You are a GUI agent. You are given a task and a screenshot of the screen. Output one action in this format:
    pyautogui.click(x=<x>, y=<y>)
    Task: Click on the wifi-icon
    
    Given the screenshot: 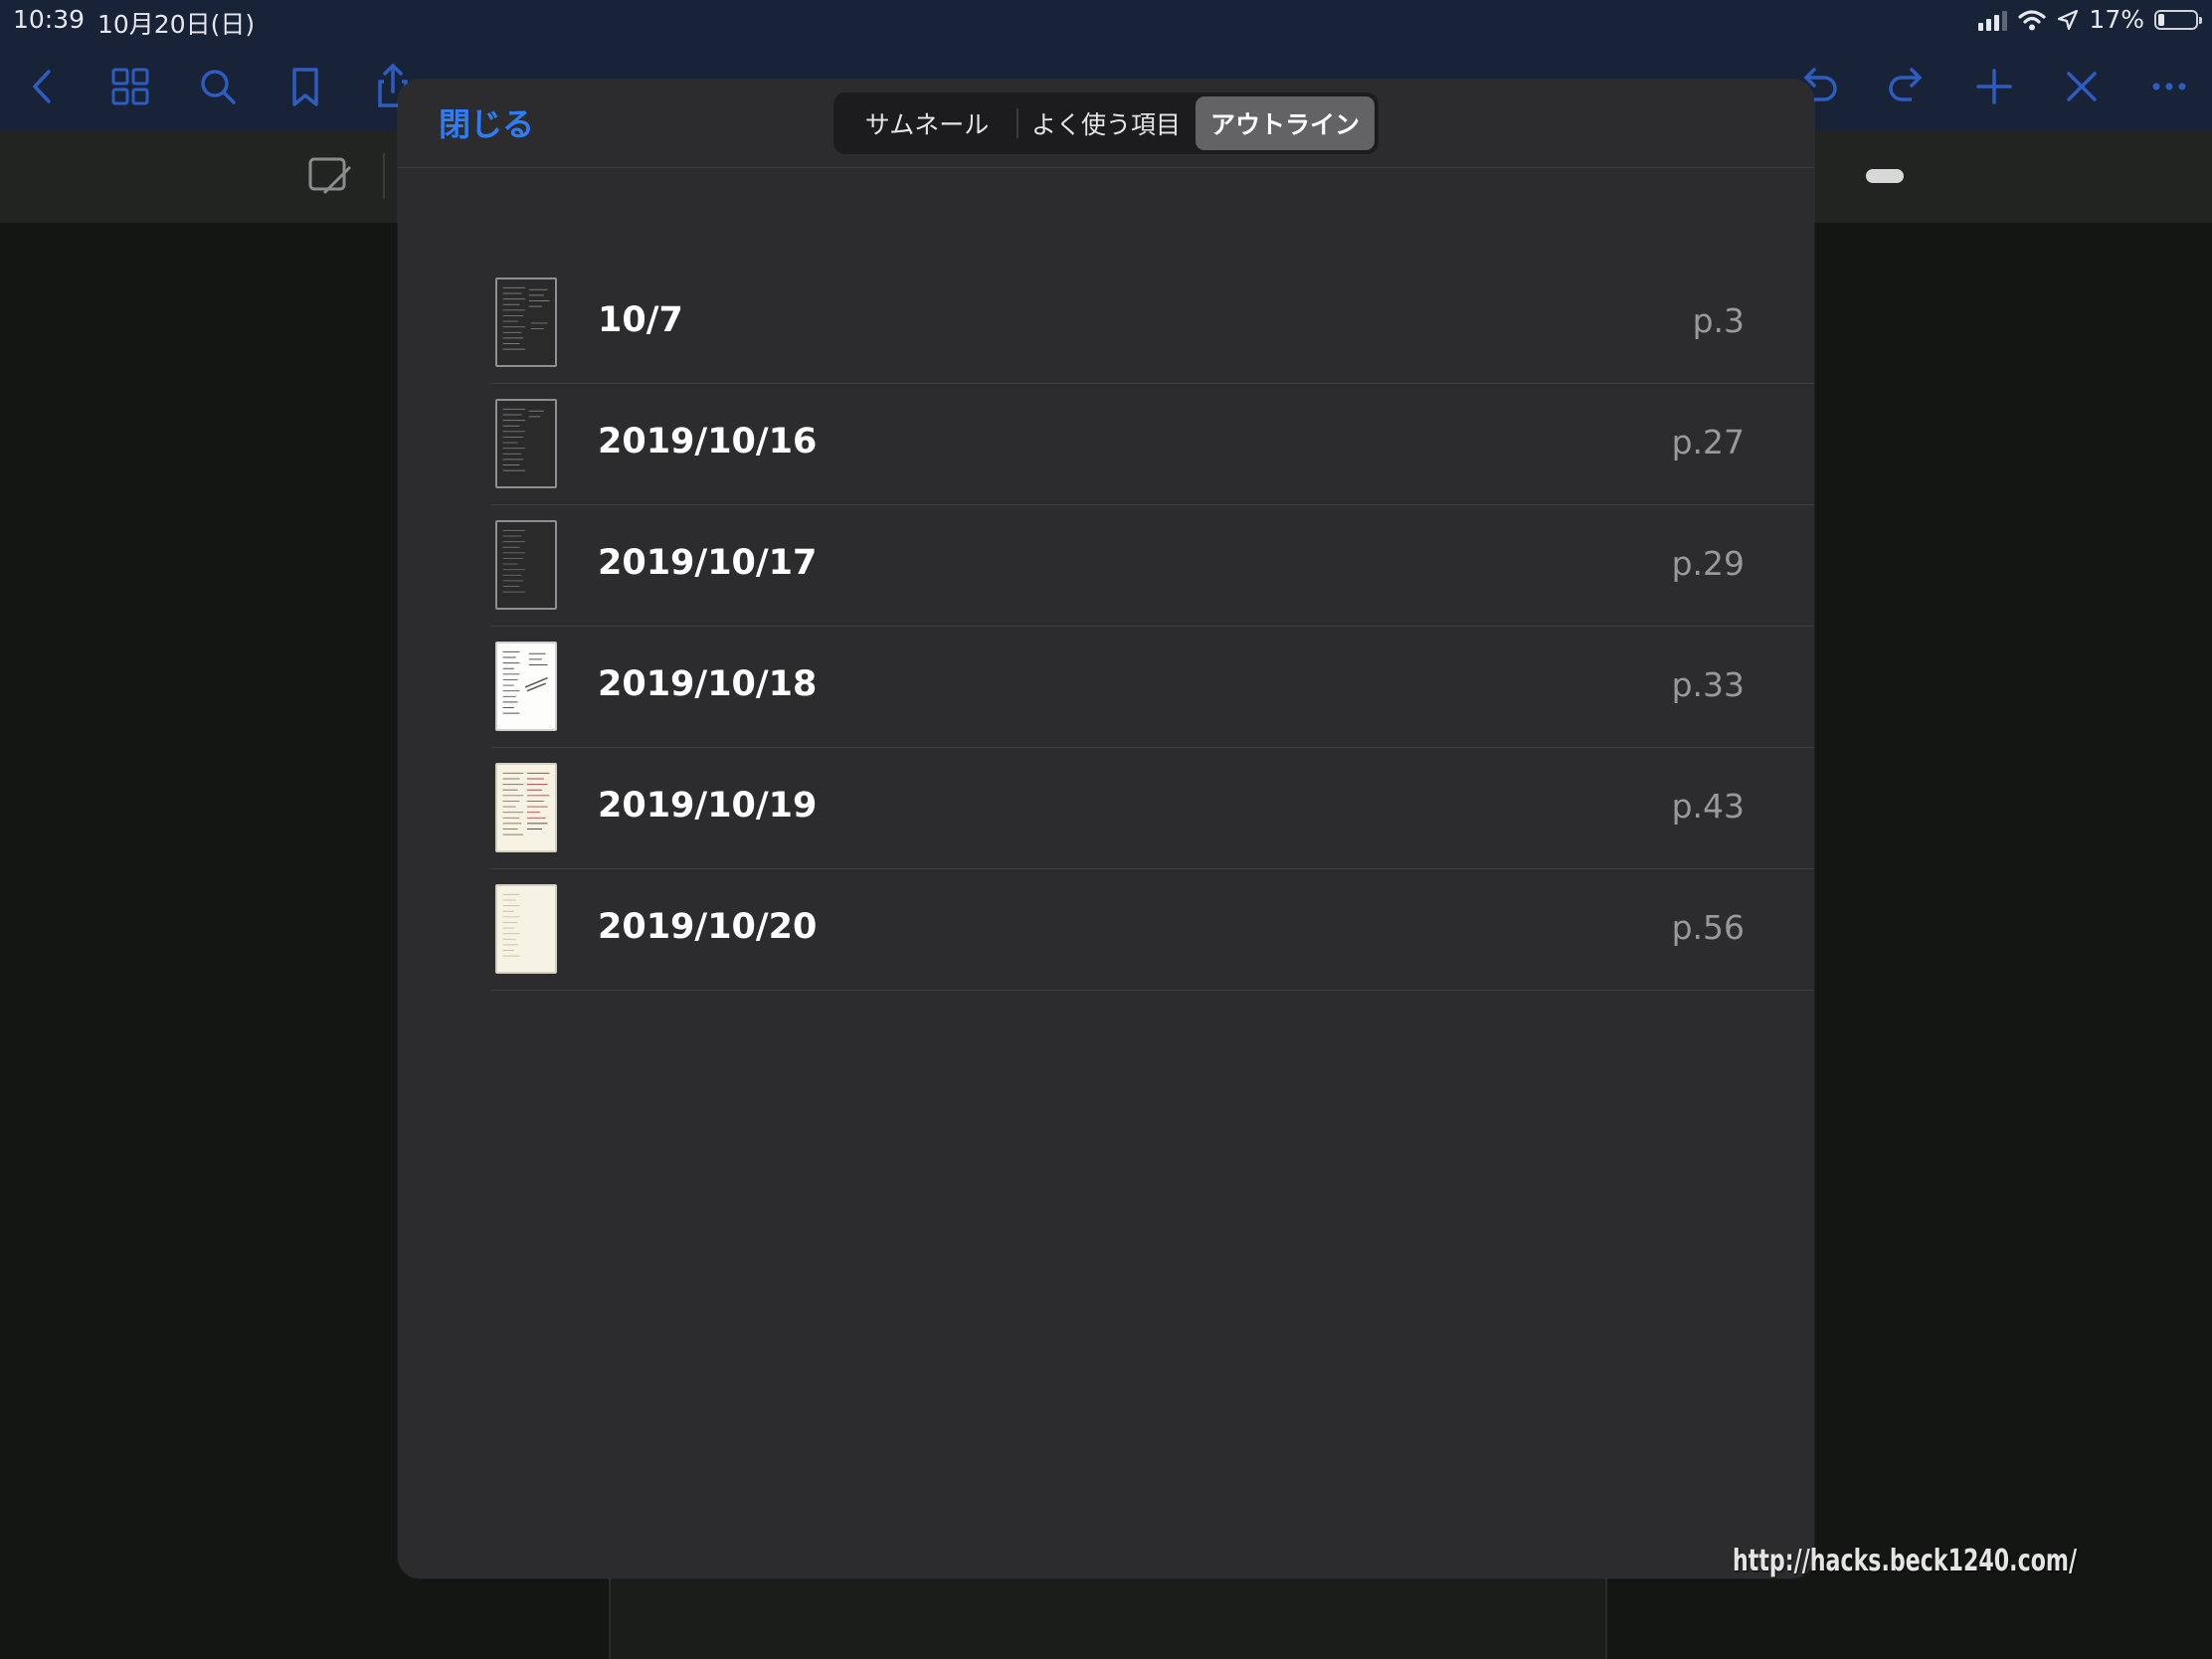 What is the action you would take?
    pyautogui.click(x=2032, y=19)
    